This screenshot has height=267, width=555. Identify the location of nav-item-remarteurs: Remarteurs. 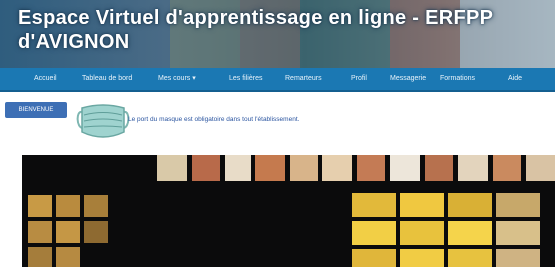
(303, 79).